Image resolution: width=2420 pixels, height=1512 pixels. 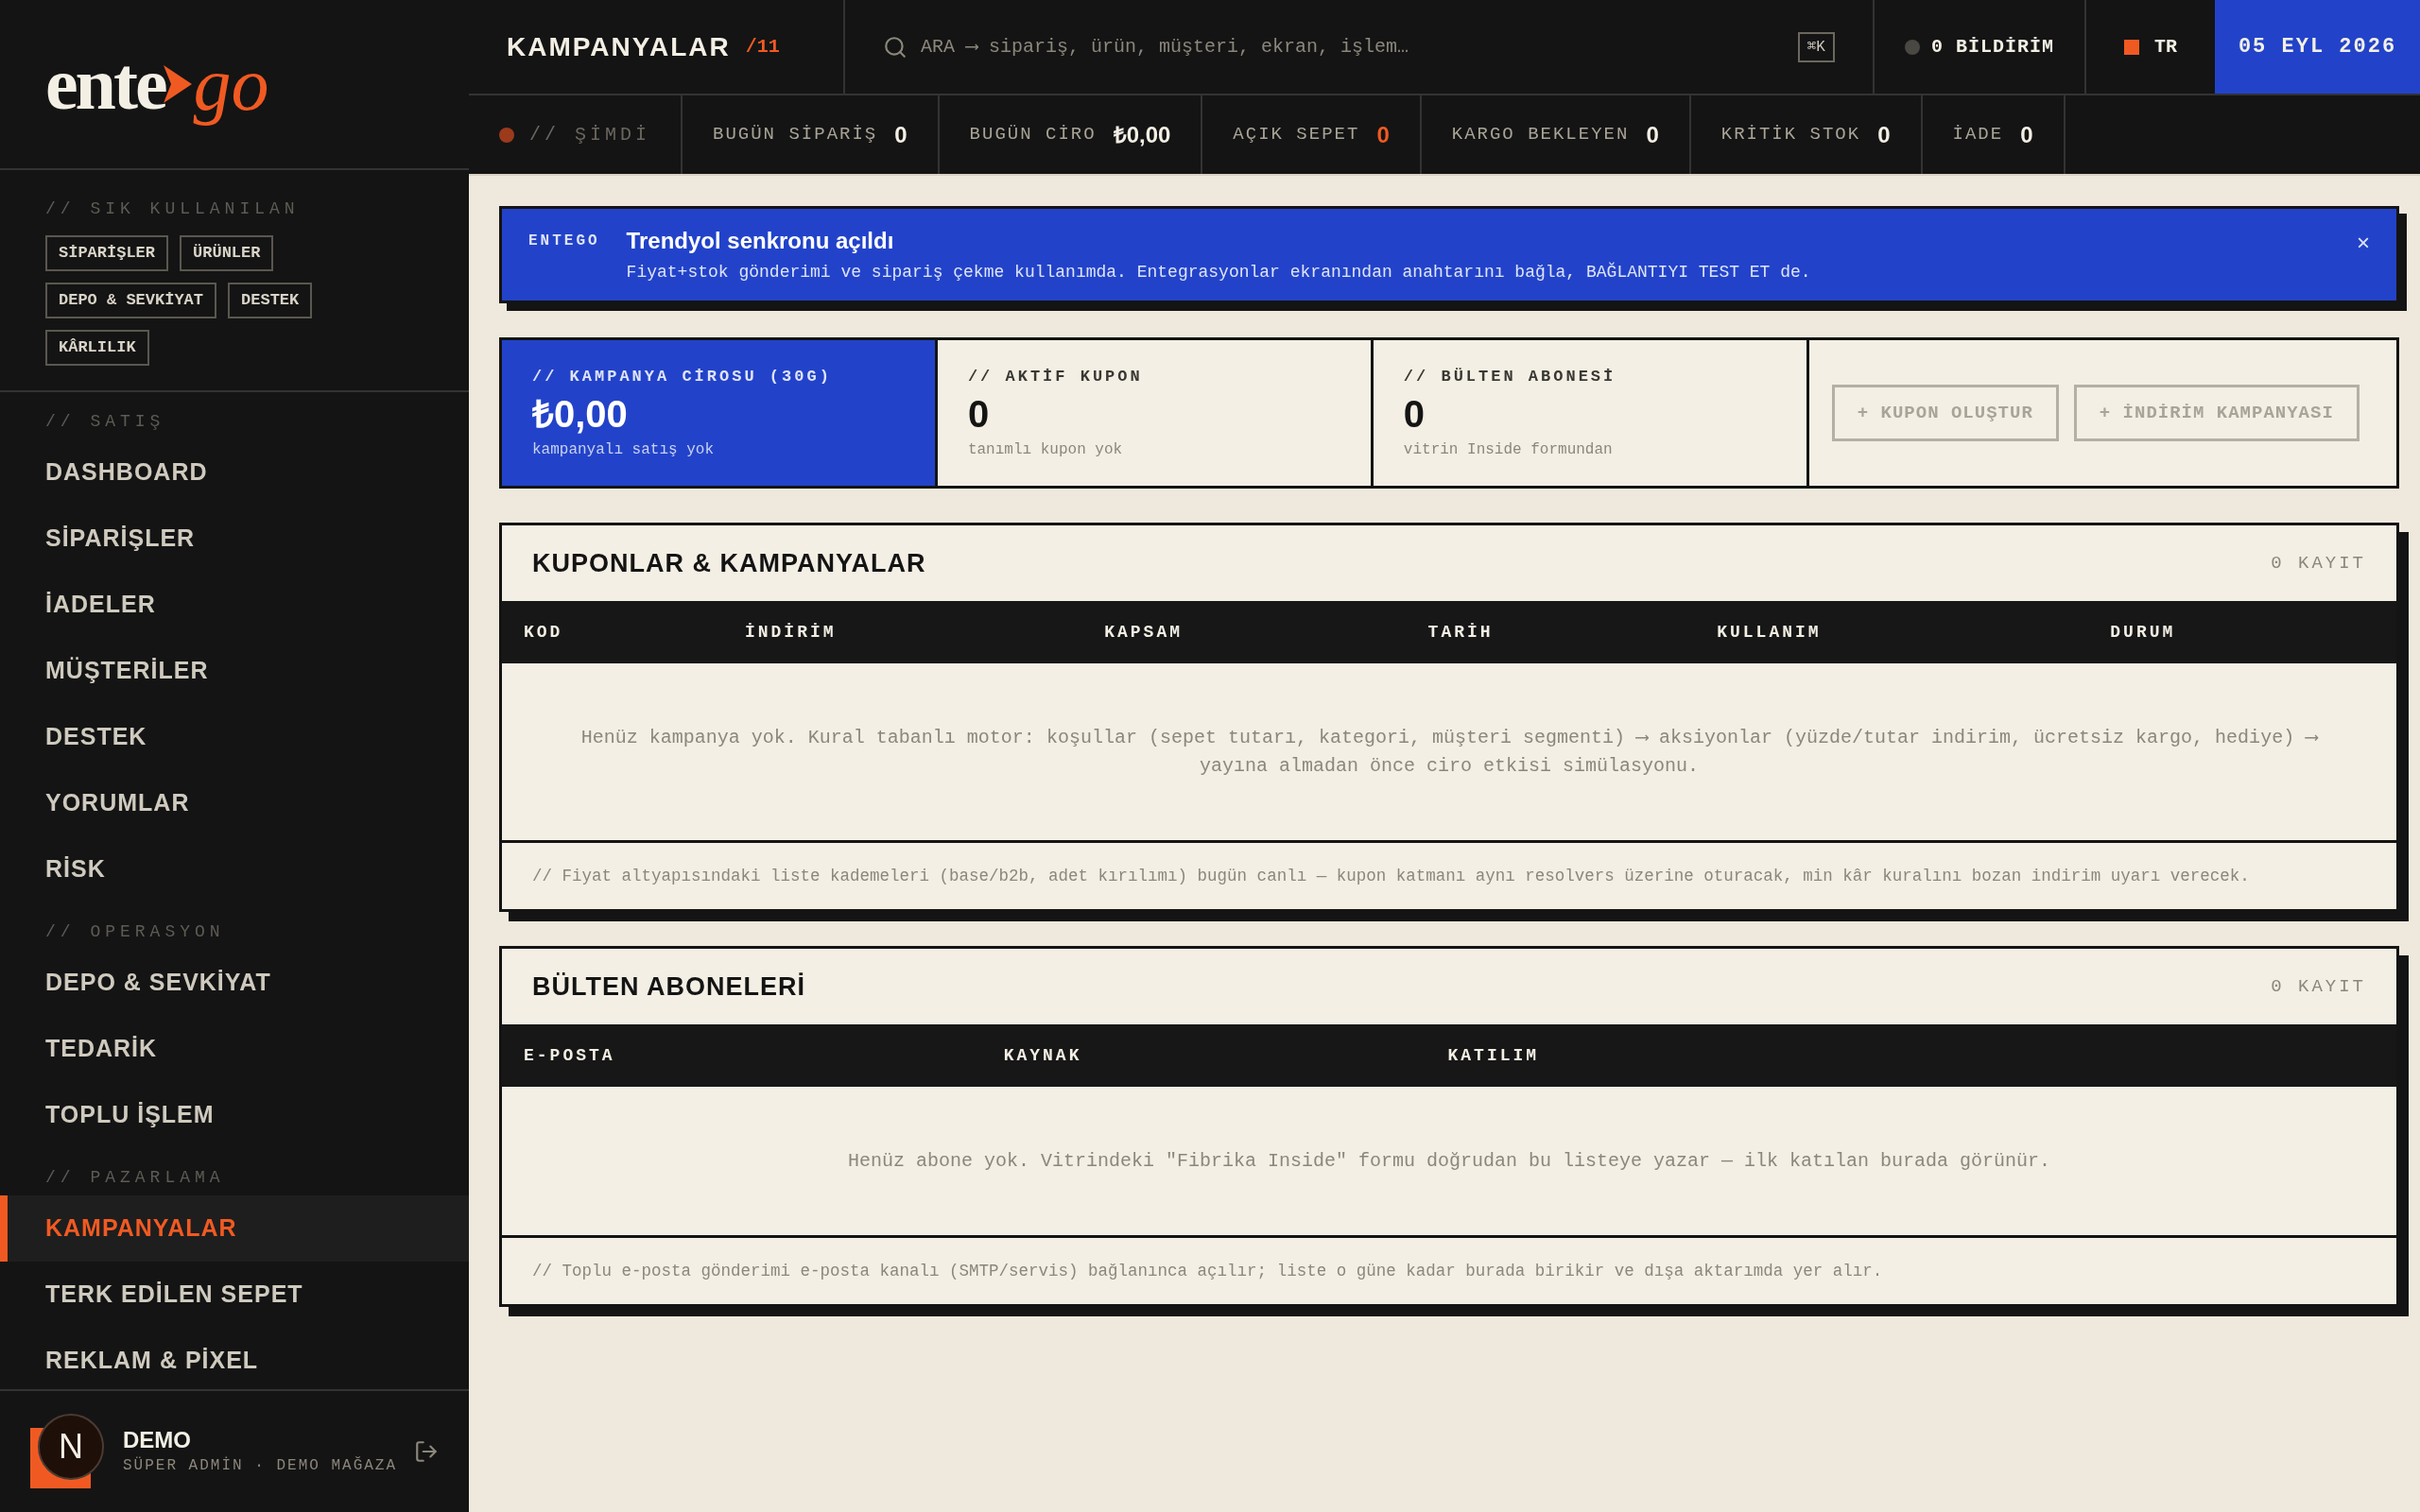 What do you see at coordinates (227, 253) in the screenshot?
I see `shortcut-chip: ÜRÜNLER` at bounding box center [227, 253].